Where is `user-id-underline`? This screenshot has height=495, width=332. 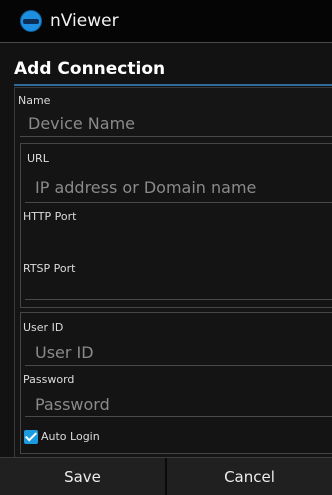 user-id-underline is located at coordinates (178, 365).